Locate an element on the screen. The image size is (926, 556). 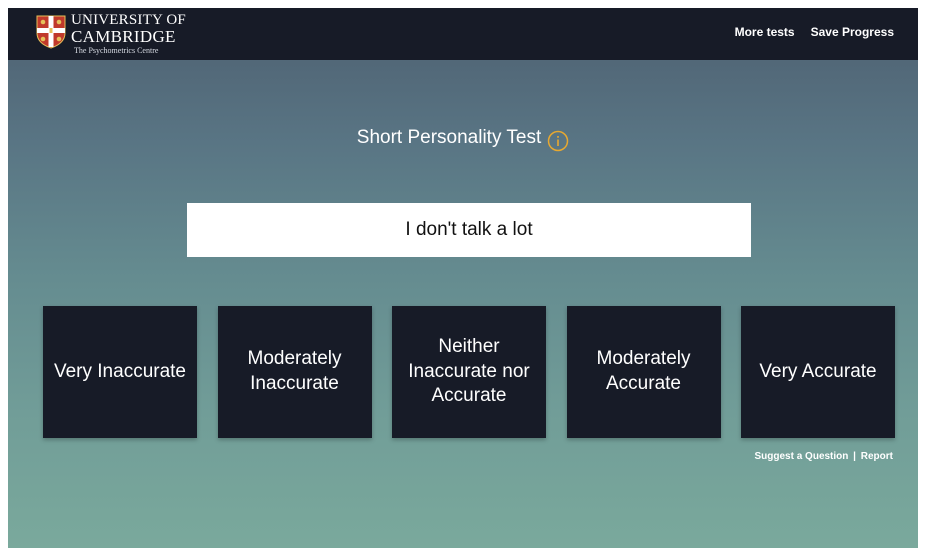
logo-line-centre: The Psychometrics Centre is located at coordinates (116, 50).